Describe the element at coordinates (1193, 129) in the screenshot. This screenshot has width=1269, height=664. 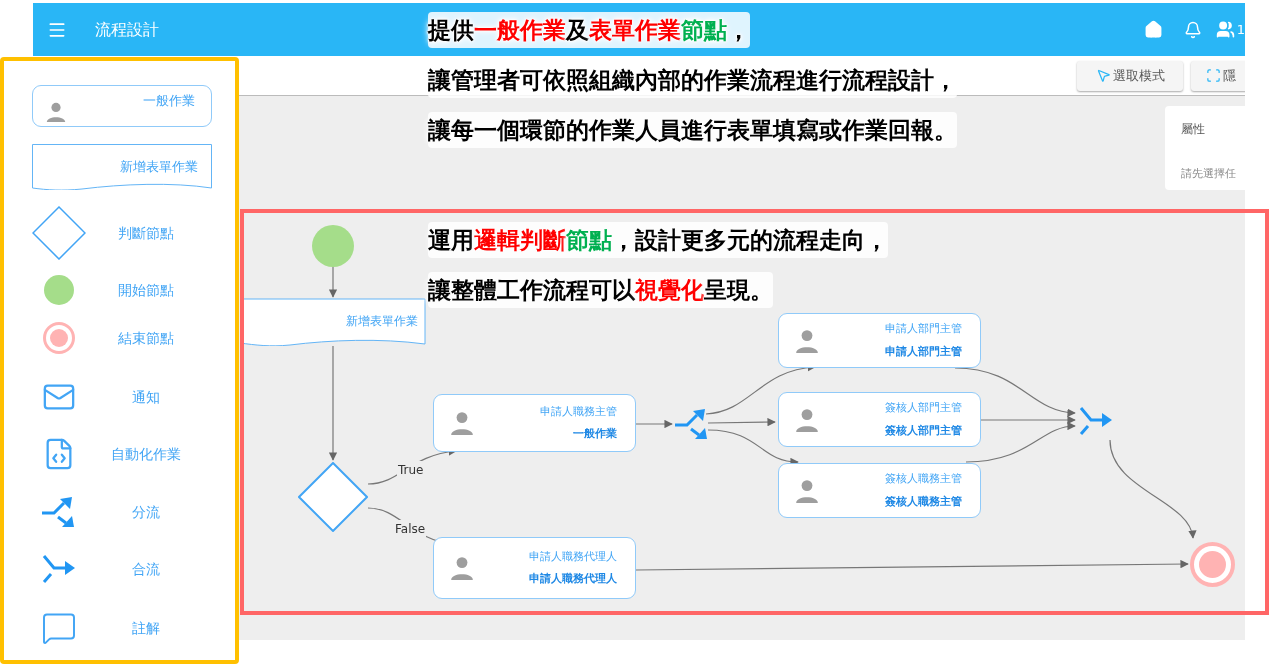
I see `panel-title: 屬性` at that location.